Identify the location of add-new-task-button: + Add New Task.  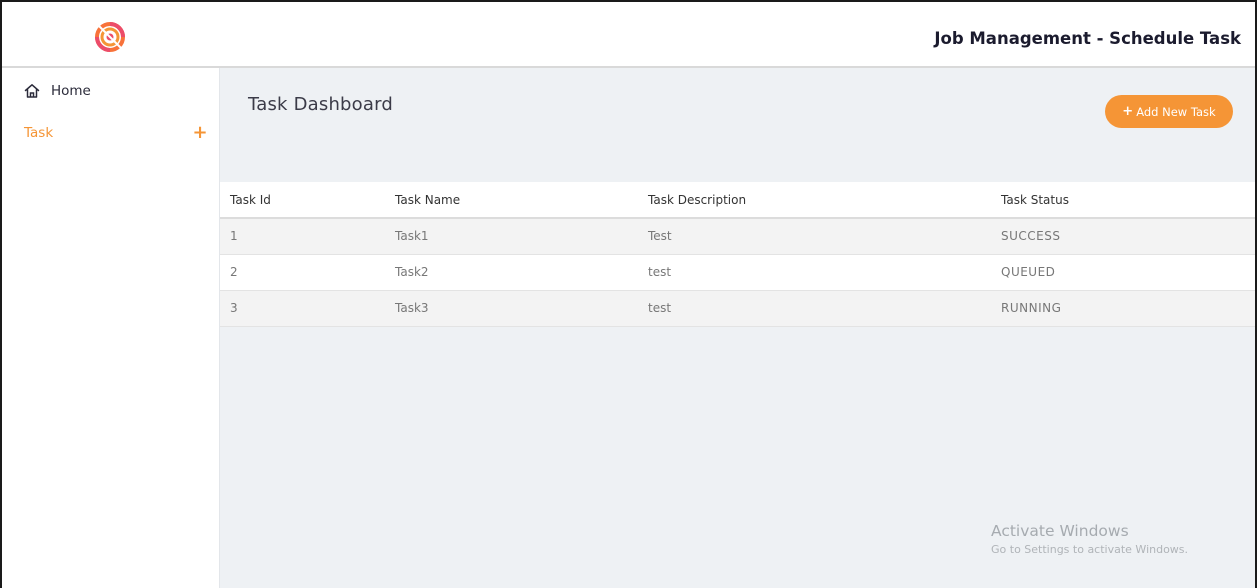
(1169, 111).